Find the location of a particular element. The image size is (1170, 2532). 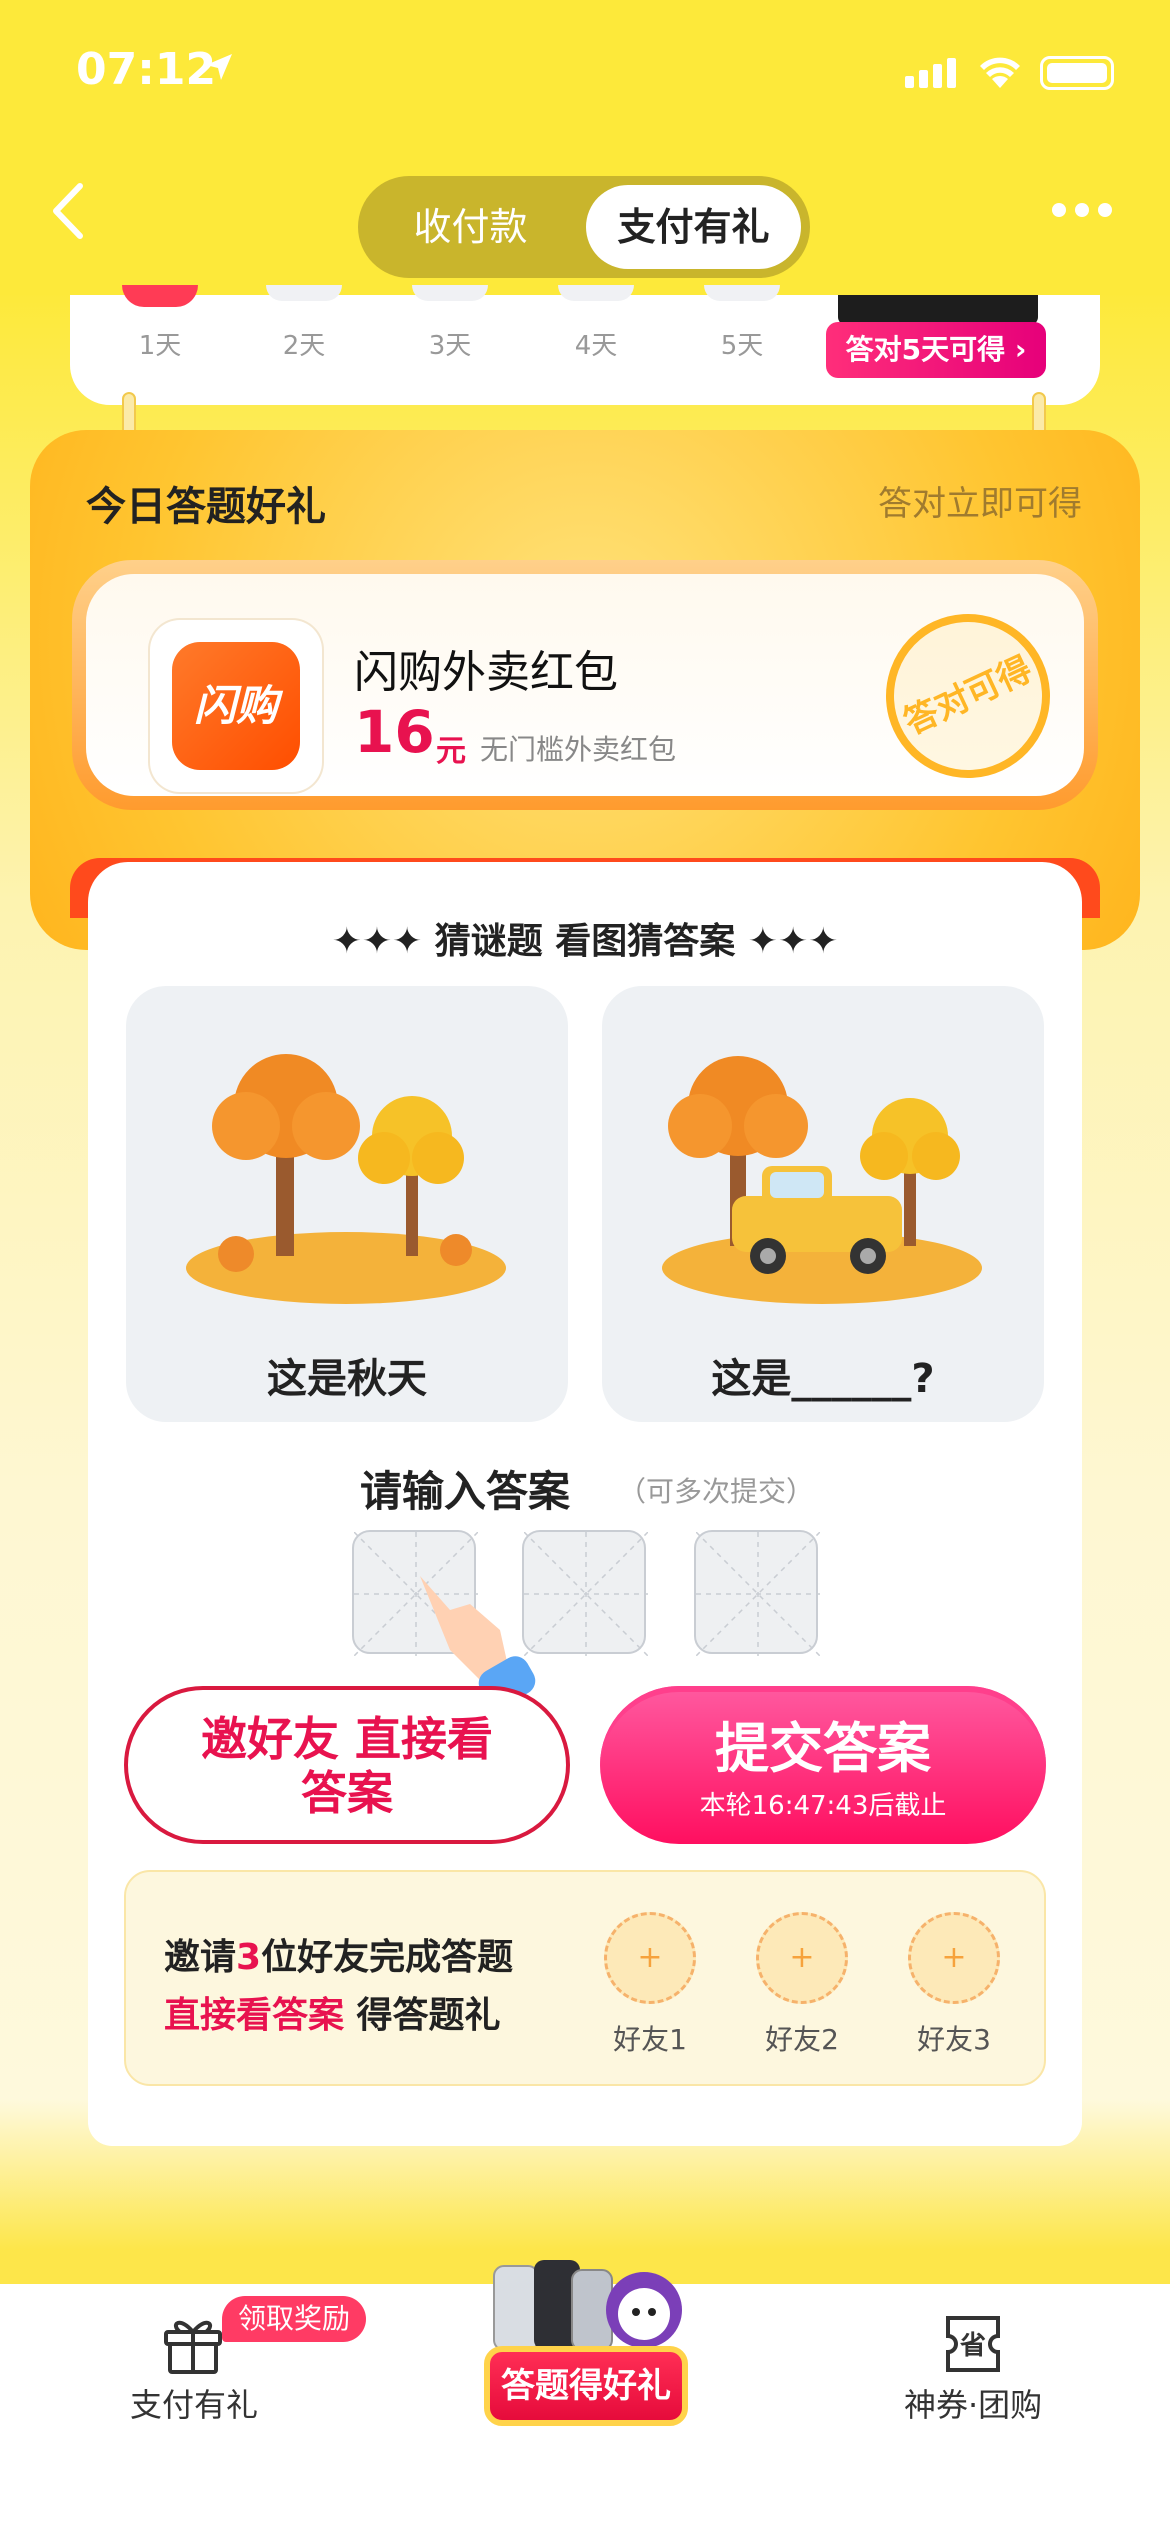

coupon-amount: 16 is located at coordinates (394, 732).